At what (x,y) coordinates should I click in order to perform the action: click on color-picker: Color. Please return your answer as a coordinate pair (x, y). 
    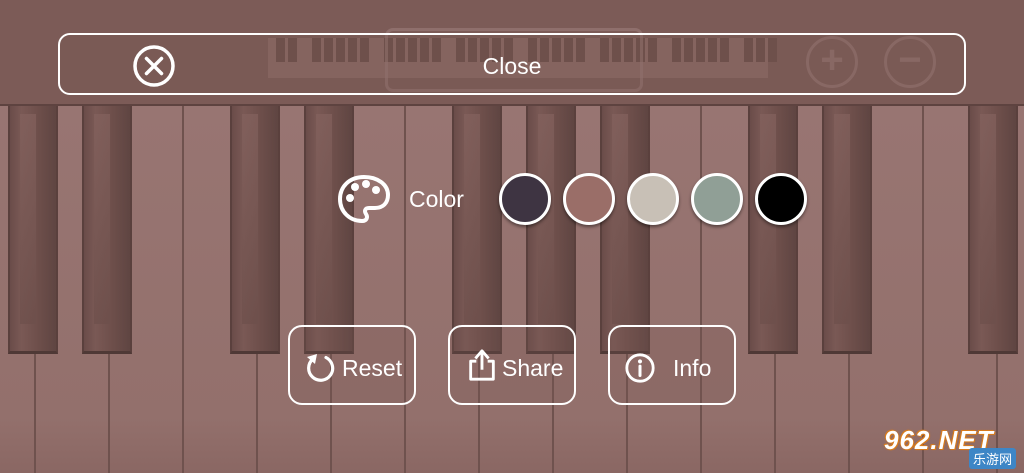
    Looking at the image, I should click on (576, 200).